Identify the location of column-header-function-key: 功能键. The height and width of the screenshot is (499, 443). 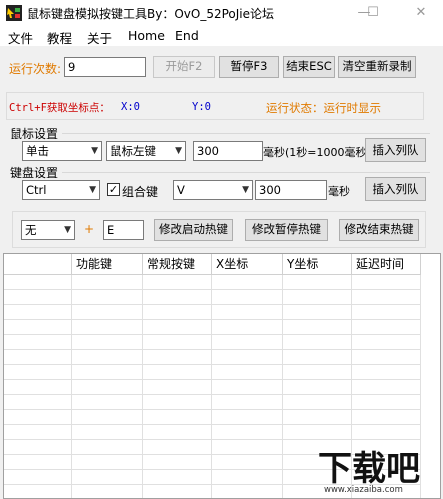
(107, 264).